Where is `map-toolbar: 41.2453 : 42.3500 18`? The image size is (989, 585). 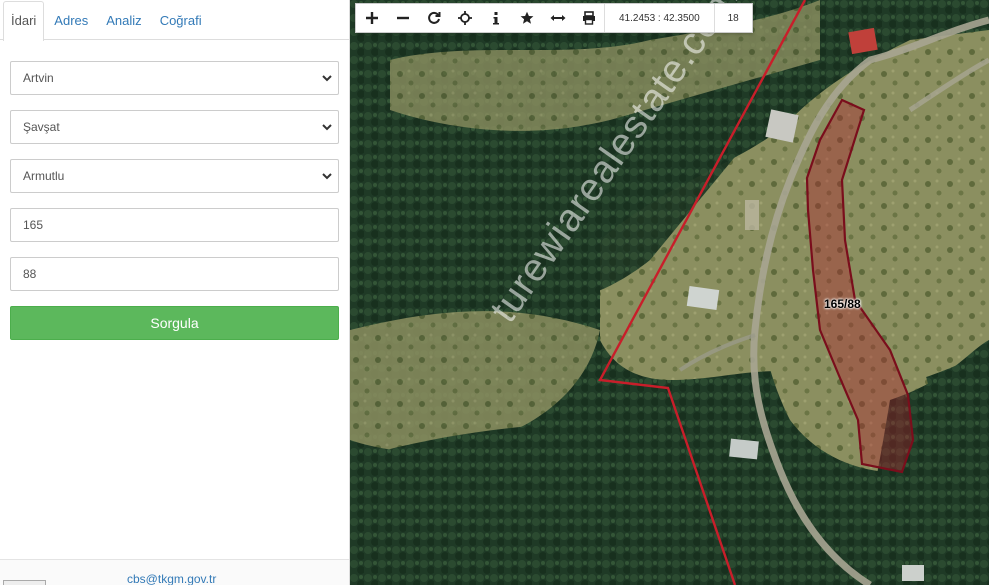 map-toolbar: 41.2453 : 42.3500 18 is located at coordinates (554, 18).